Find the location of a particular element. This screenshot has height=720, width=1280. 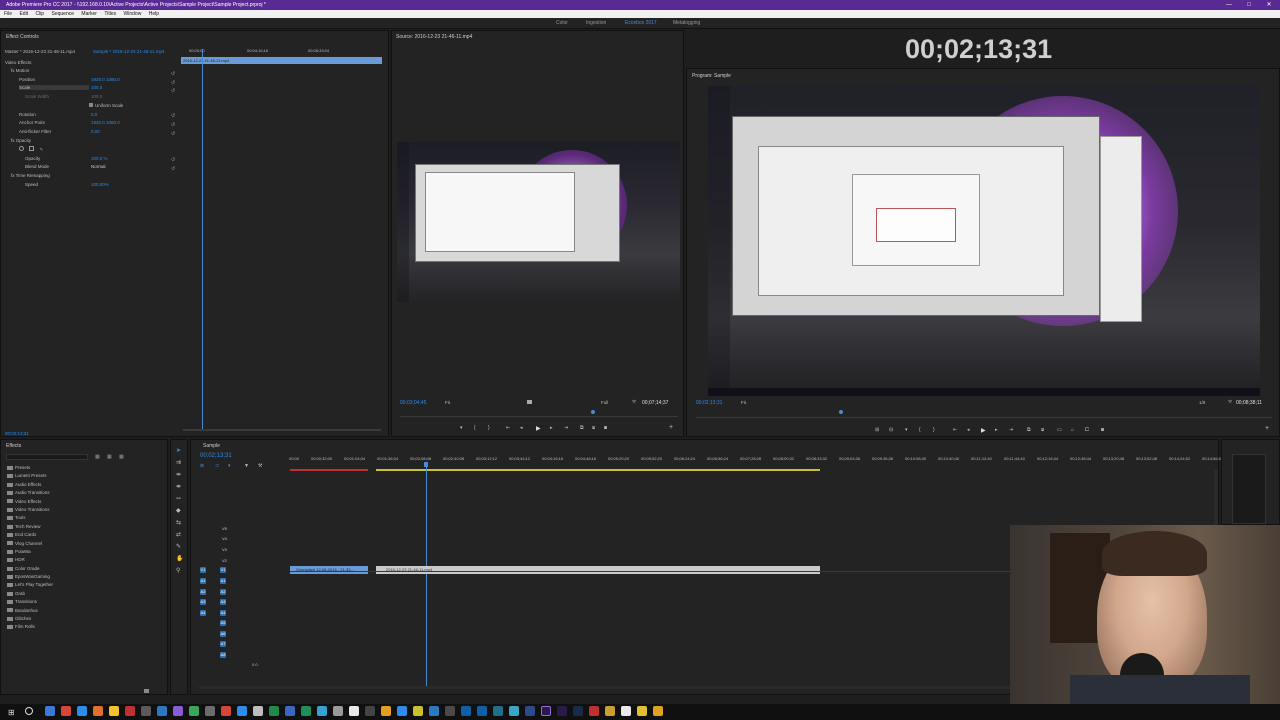

clip-bar: 2016-12-23 21-46-11.mp4 is located at coordinates (281, 60).